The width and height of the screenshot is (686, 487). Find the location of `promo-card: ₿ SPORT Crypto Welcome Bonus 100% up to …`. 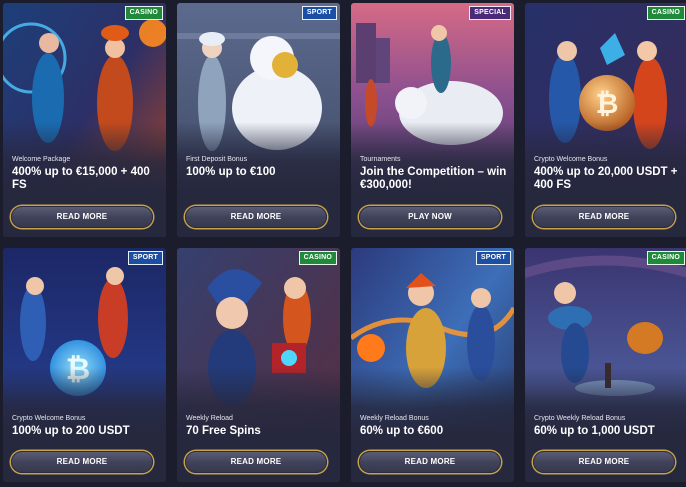

promo-card: ₿ SPORT Crypto Welcome Bonus 100% up to … is located at coordinates (84, 365).